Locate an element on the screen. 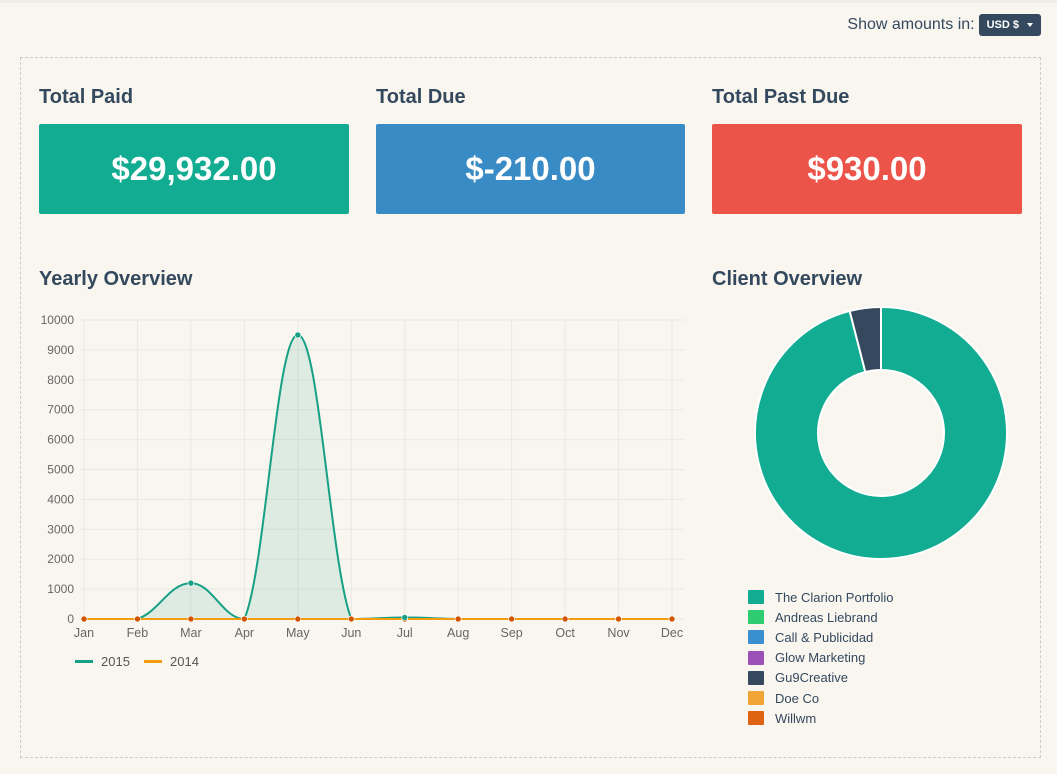 Image resolution: width=1057 pixels, height=774 pixels. client-name: The Clarion Portfolio is located at coordinates (834, 597).